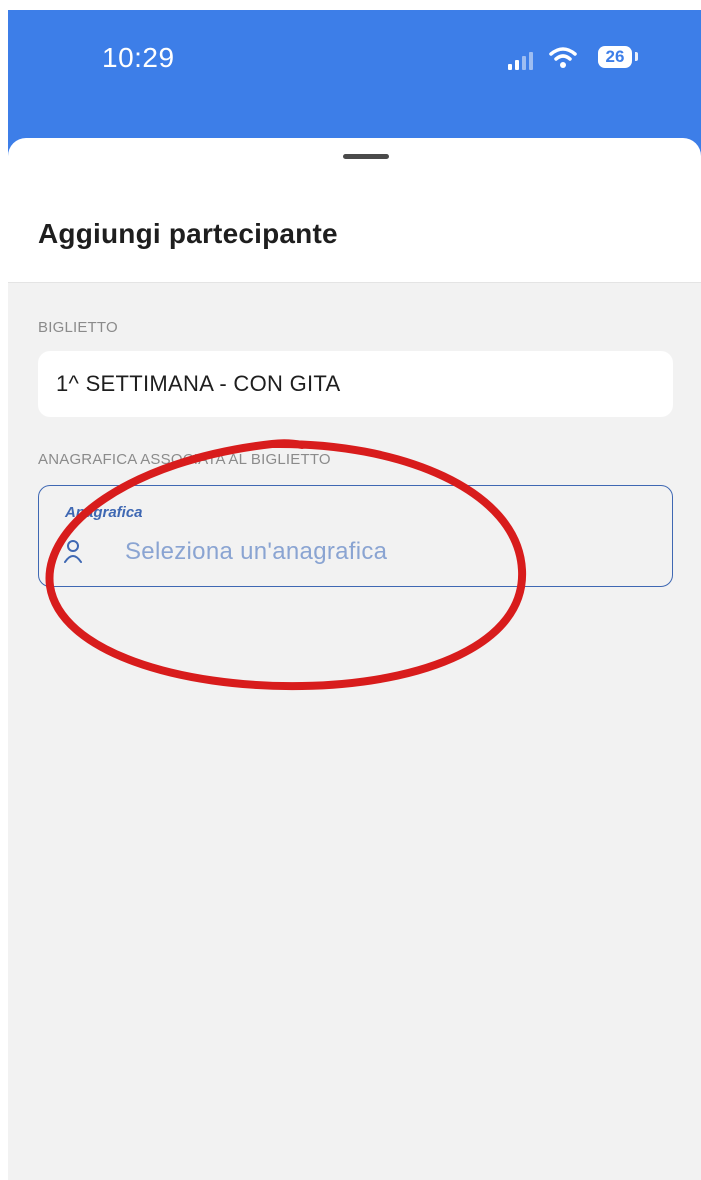  Describe the element at coordinates (563, 57) in the screenshot. I see `wifi-icon` at that location.